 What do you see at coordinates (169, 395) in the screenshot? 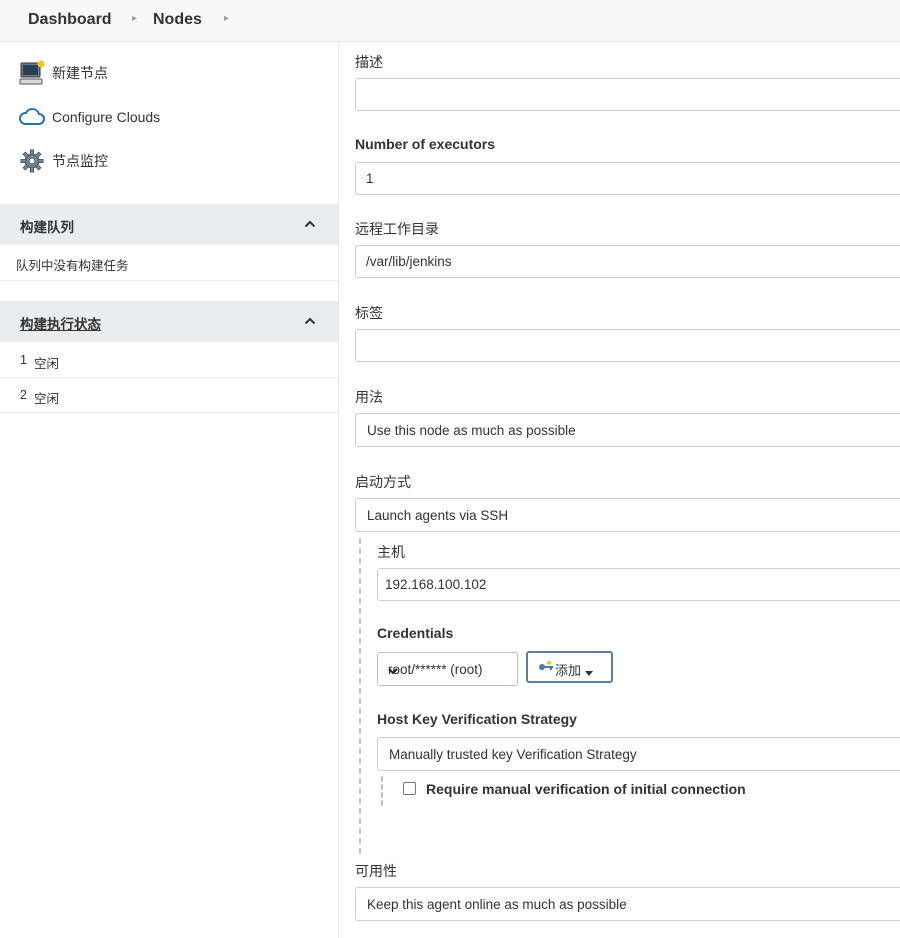
I see `executor-row: 2 空闲` at bounding box center [169, 395].